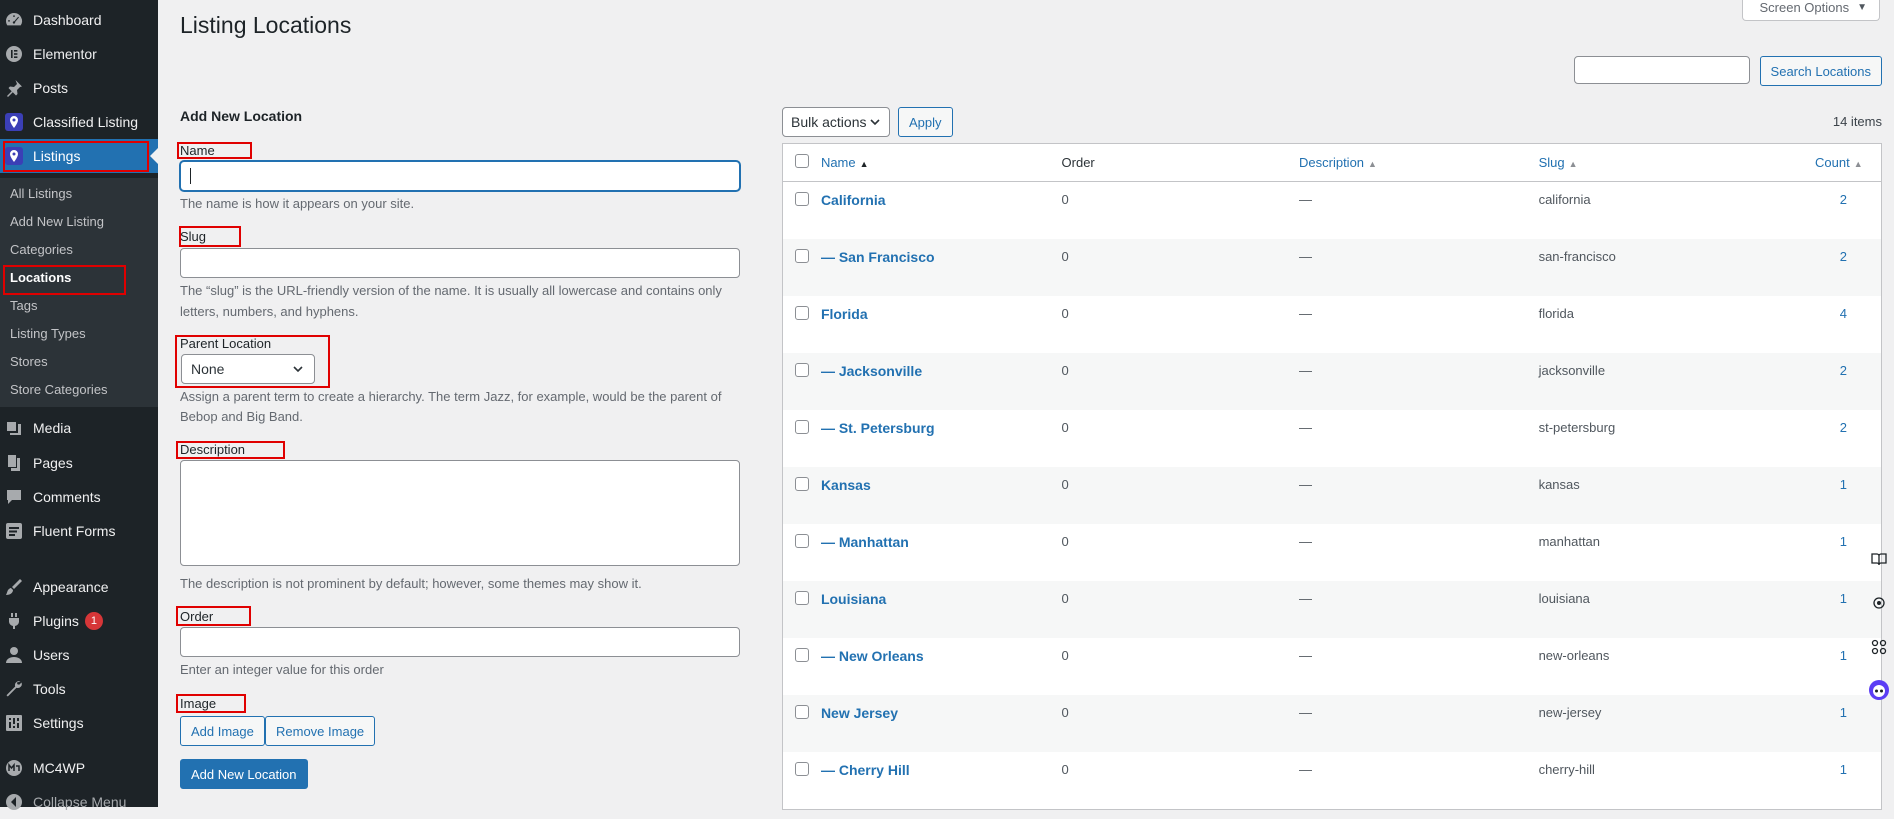 The image size is (1894, 819). Describe the element at coordinates (79, 689) in the screenshot. I see `menu-tools: Tools` at that location.